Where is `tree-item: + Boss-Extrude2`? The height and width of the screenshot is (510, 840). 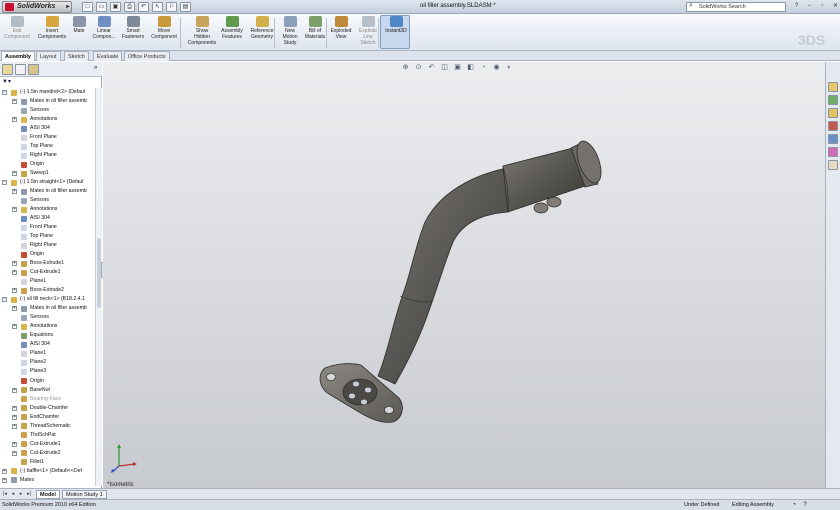
tree-item: + Boss-Extrude2 is located at coordinates (47, 290).